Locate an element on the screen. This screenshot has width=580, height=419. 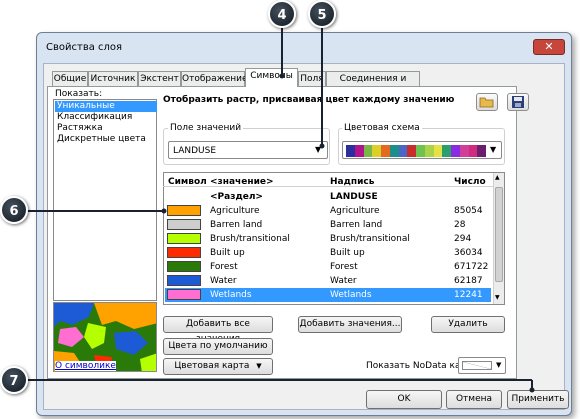
callout-4: 4 is located at coordinates (282, 14).